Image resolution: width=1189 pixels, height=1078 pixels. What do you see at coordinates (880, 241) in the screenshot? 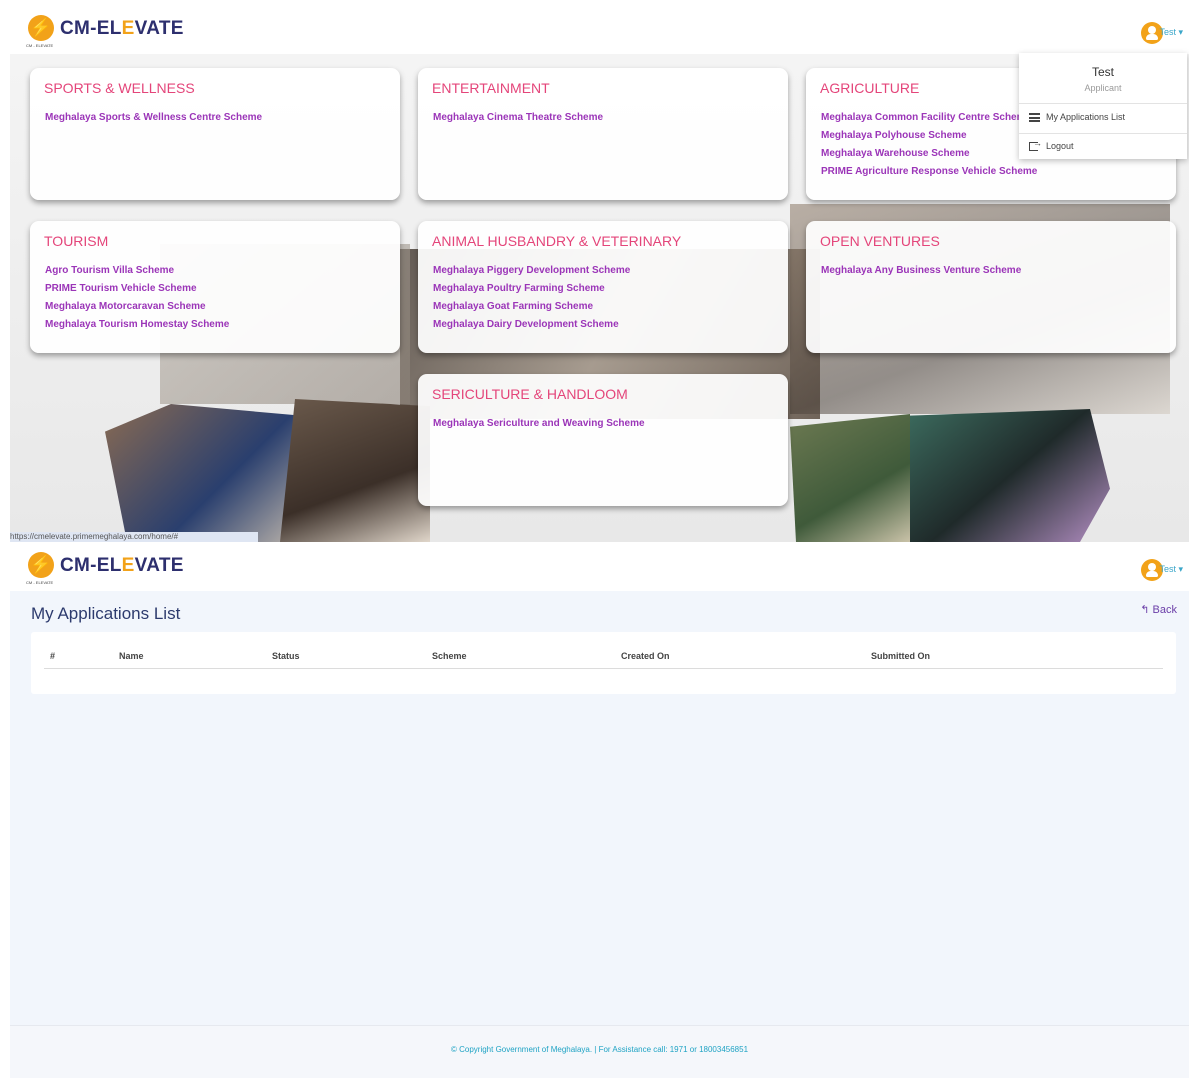
I see `category-title: OPEN VENTURES` at bounding box center [880, 241].